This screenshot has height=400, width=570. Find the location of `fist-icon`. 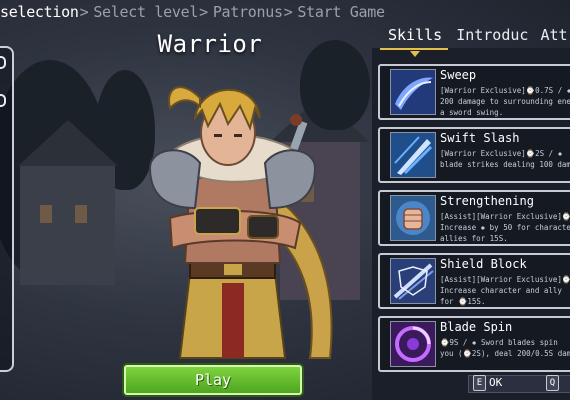

fist-icon is located at coordinates (413, 218).